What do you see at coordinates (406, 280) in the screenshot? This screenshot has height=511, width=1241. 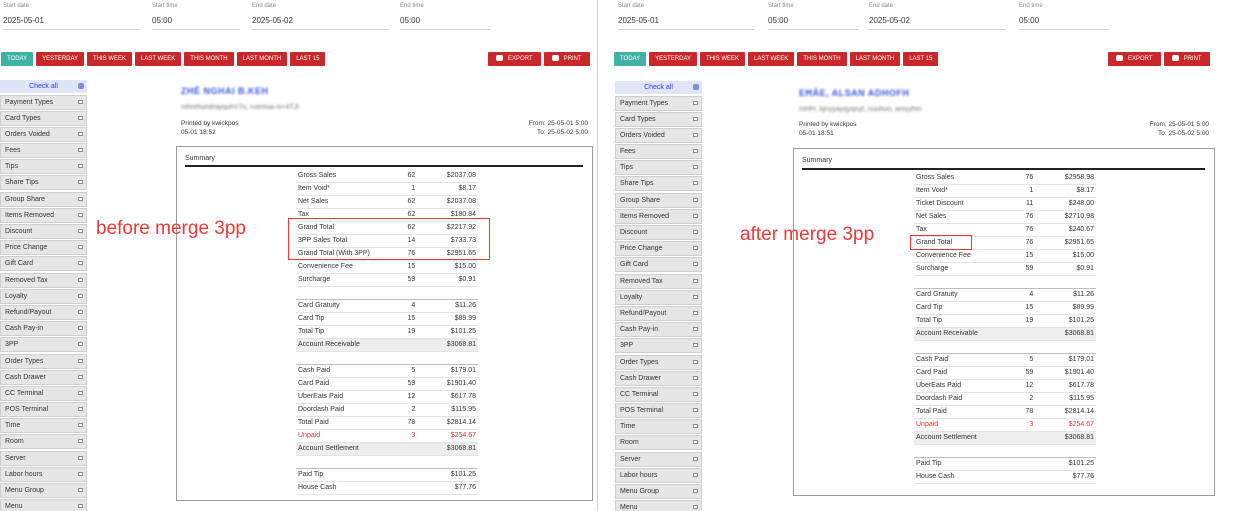 I see `row-count: 59` at bounding box center [406, 280].